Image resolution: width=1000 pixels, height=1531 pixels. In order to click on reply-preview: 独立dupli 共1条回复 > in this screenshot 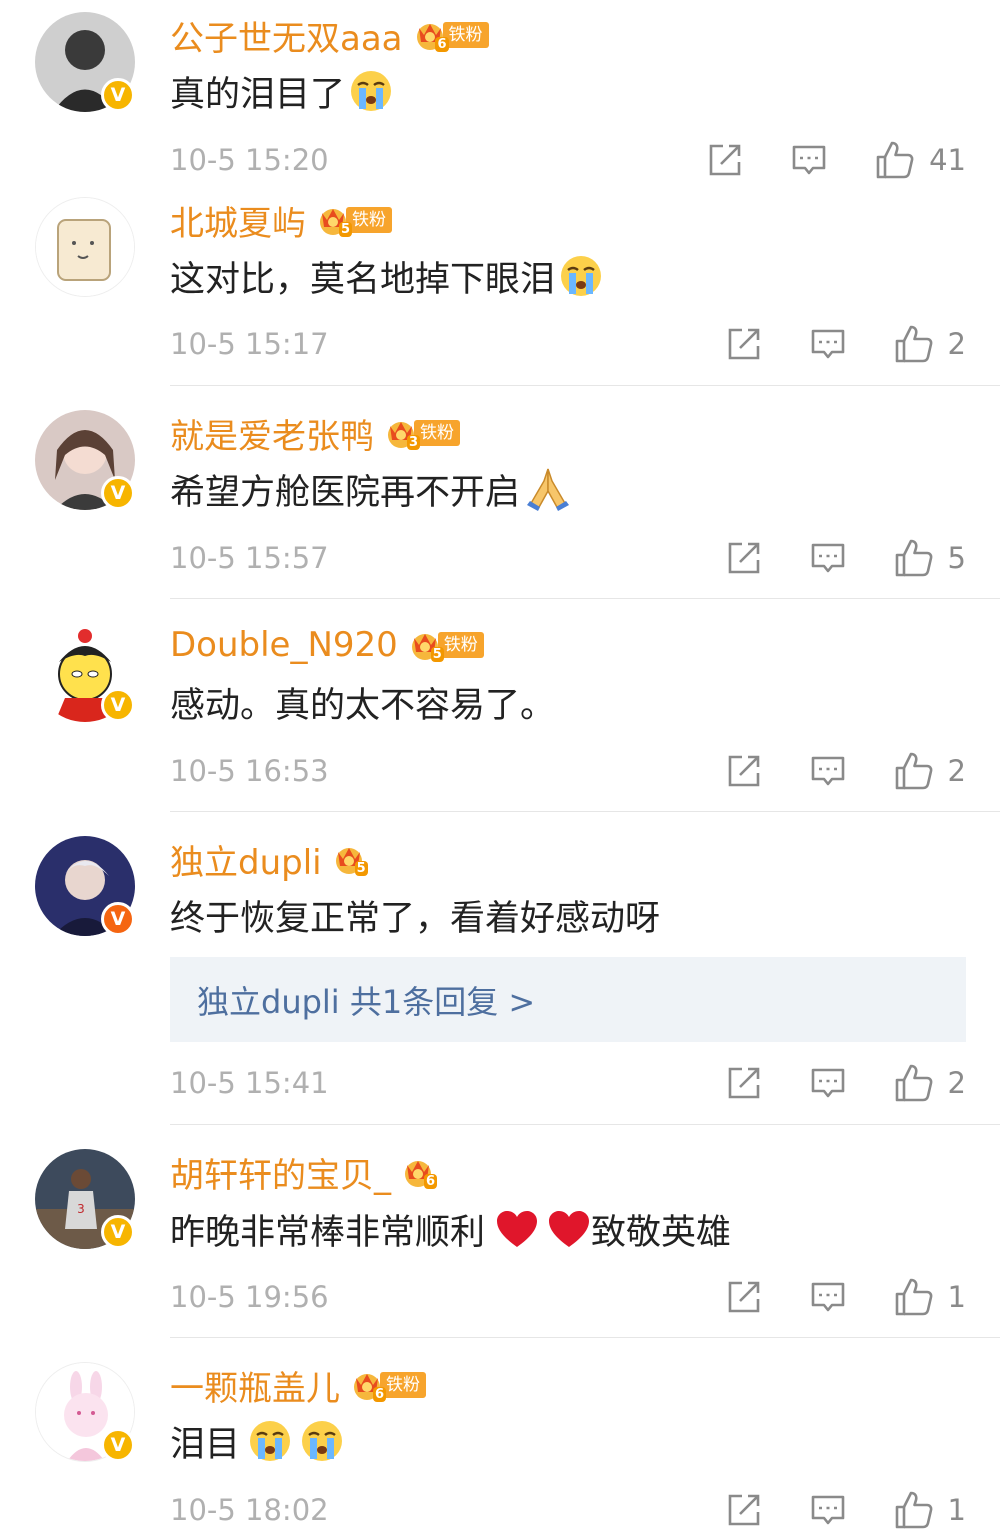, I will do `click(568, 999)`.